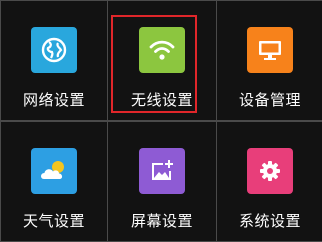 The height and width of the screenshot is (242, 322). Describe the element at coordinates (269, 100) in the screenshot. I see `tile-label: 设备管理` at that location.